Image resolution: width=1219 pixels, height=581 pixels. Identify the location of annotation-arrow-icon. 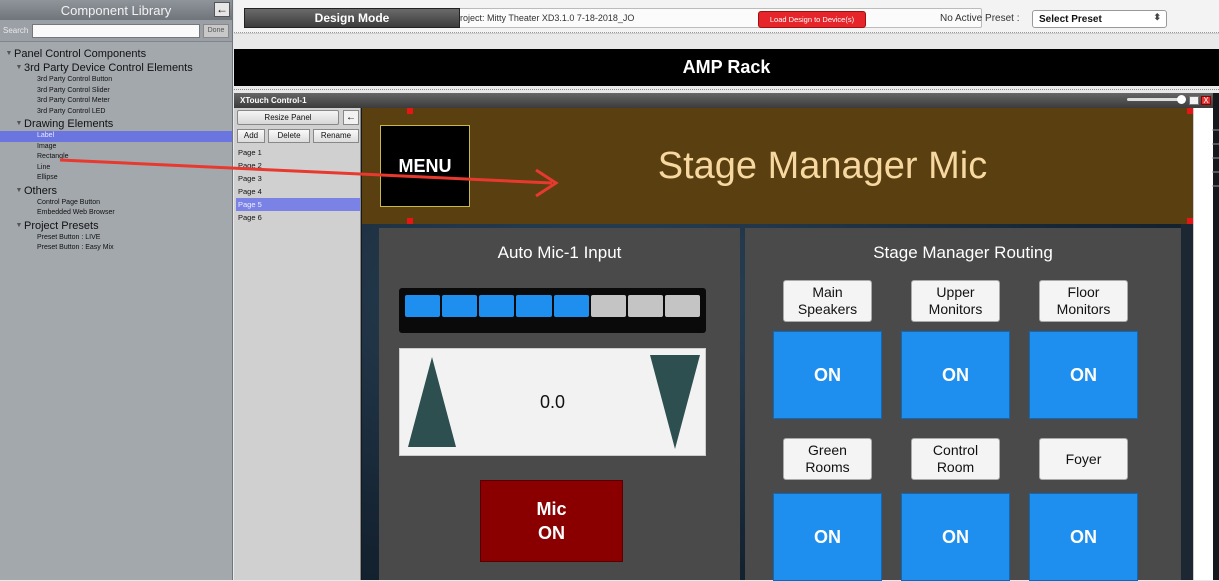
(309, 178).